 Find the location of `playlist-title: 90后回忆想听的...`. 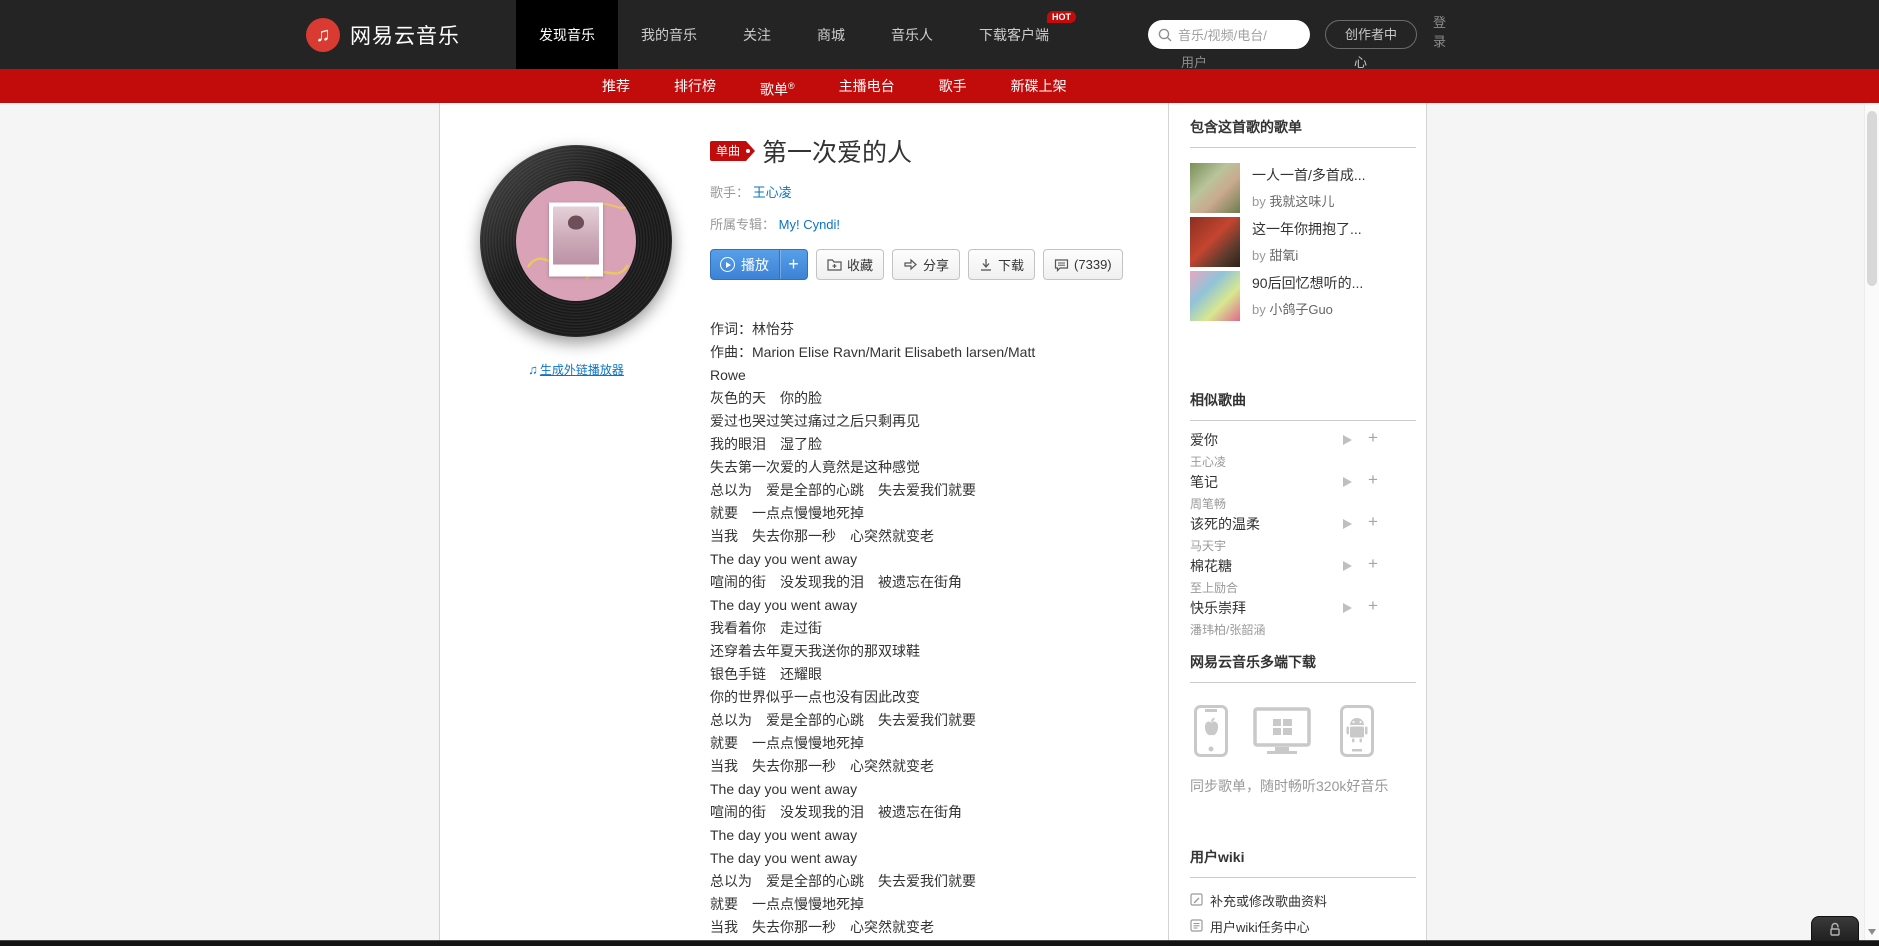

playlist-title: 90后回忆想听的... is located at coordinates (1307, 283).